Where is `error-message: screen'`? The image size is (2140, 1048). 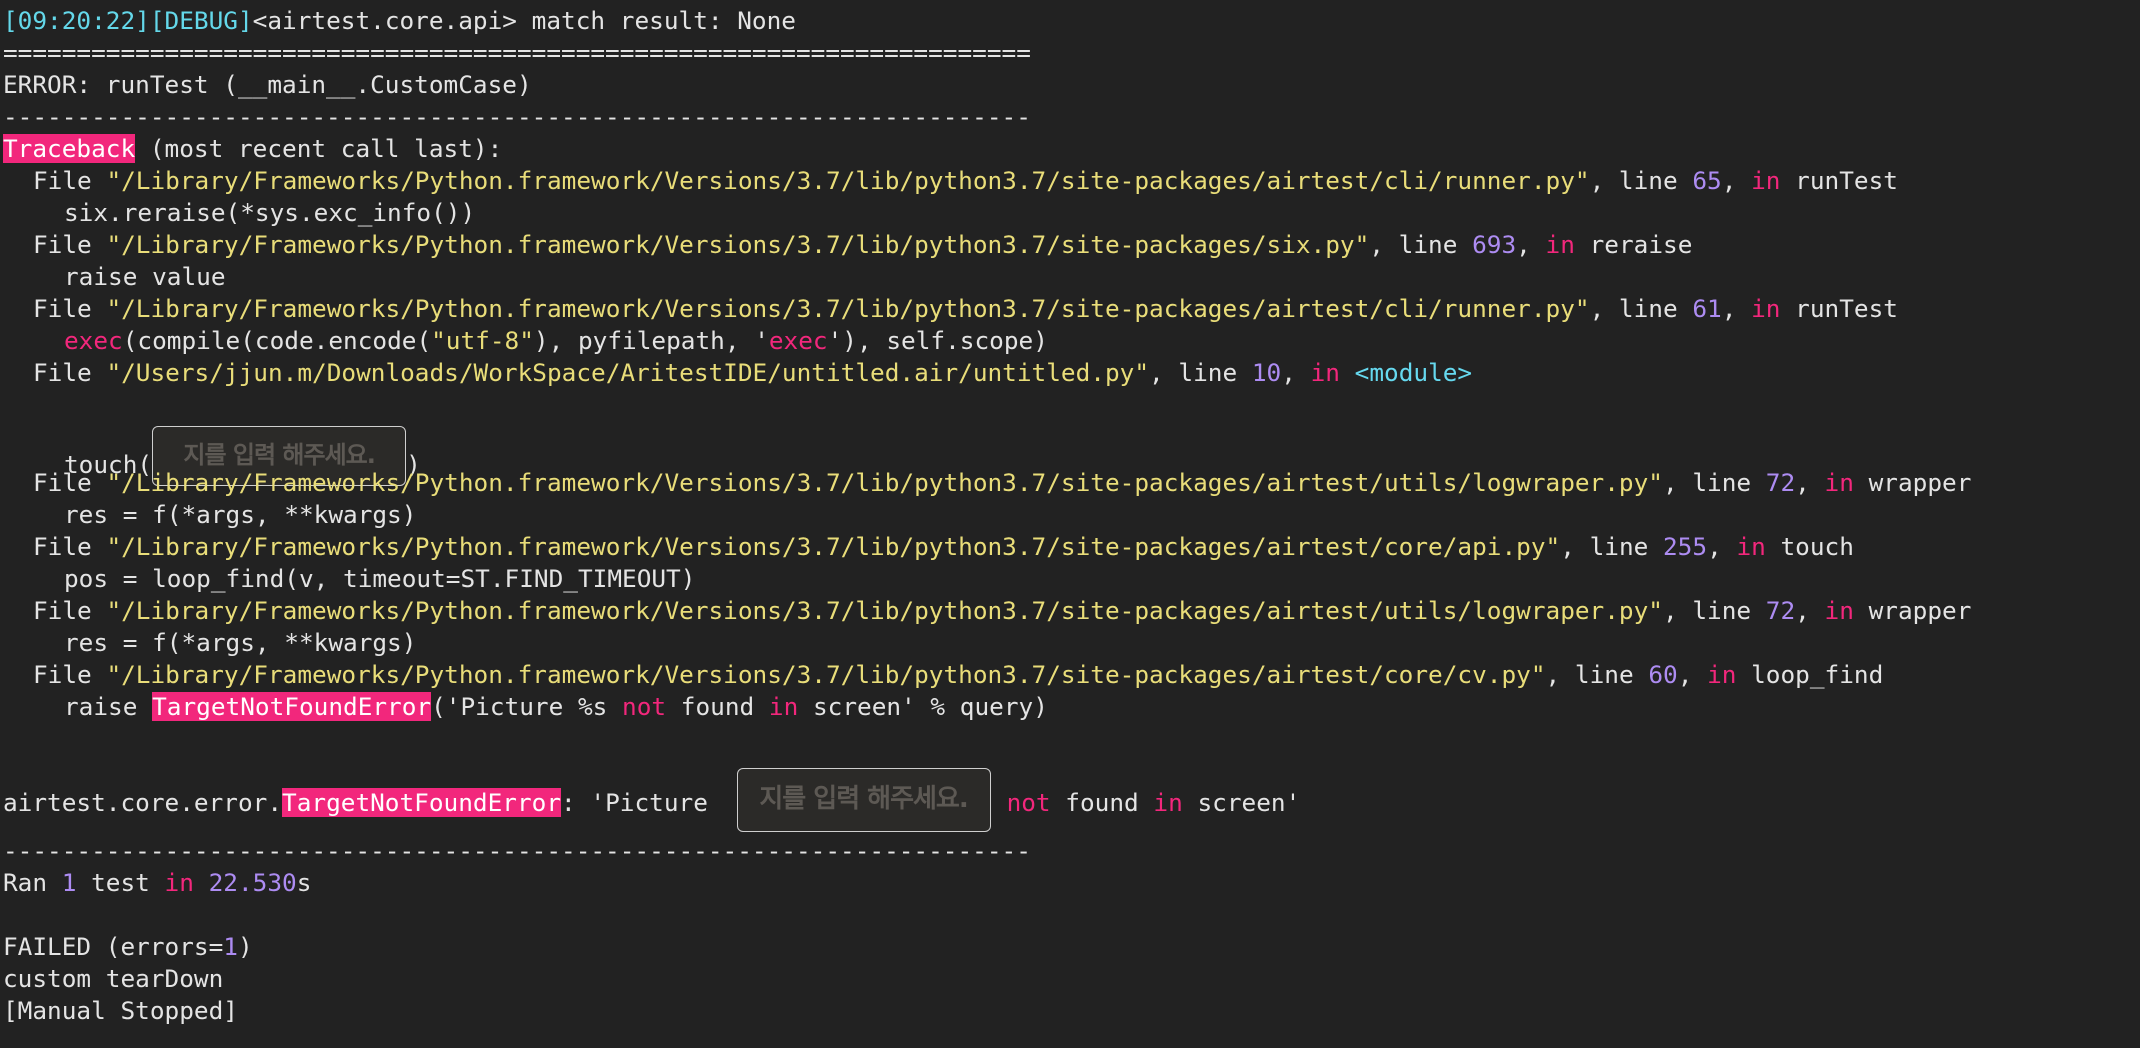 error-message: screen' is located at coordinates (1241, 802).